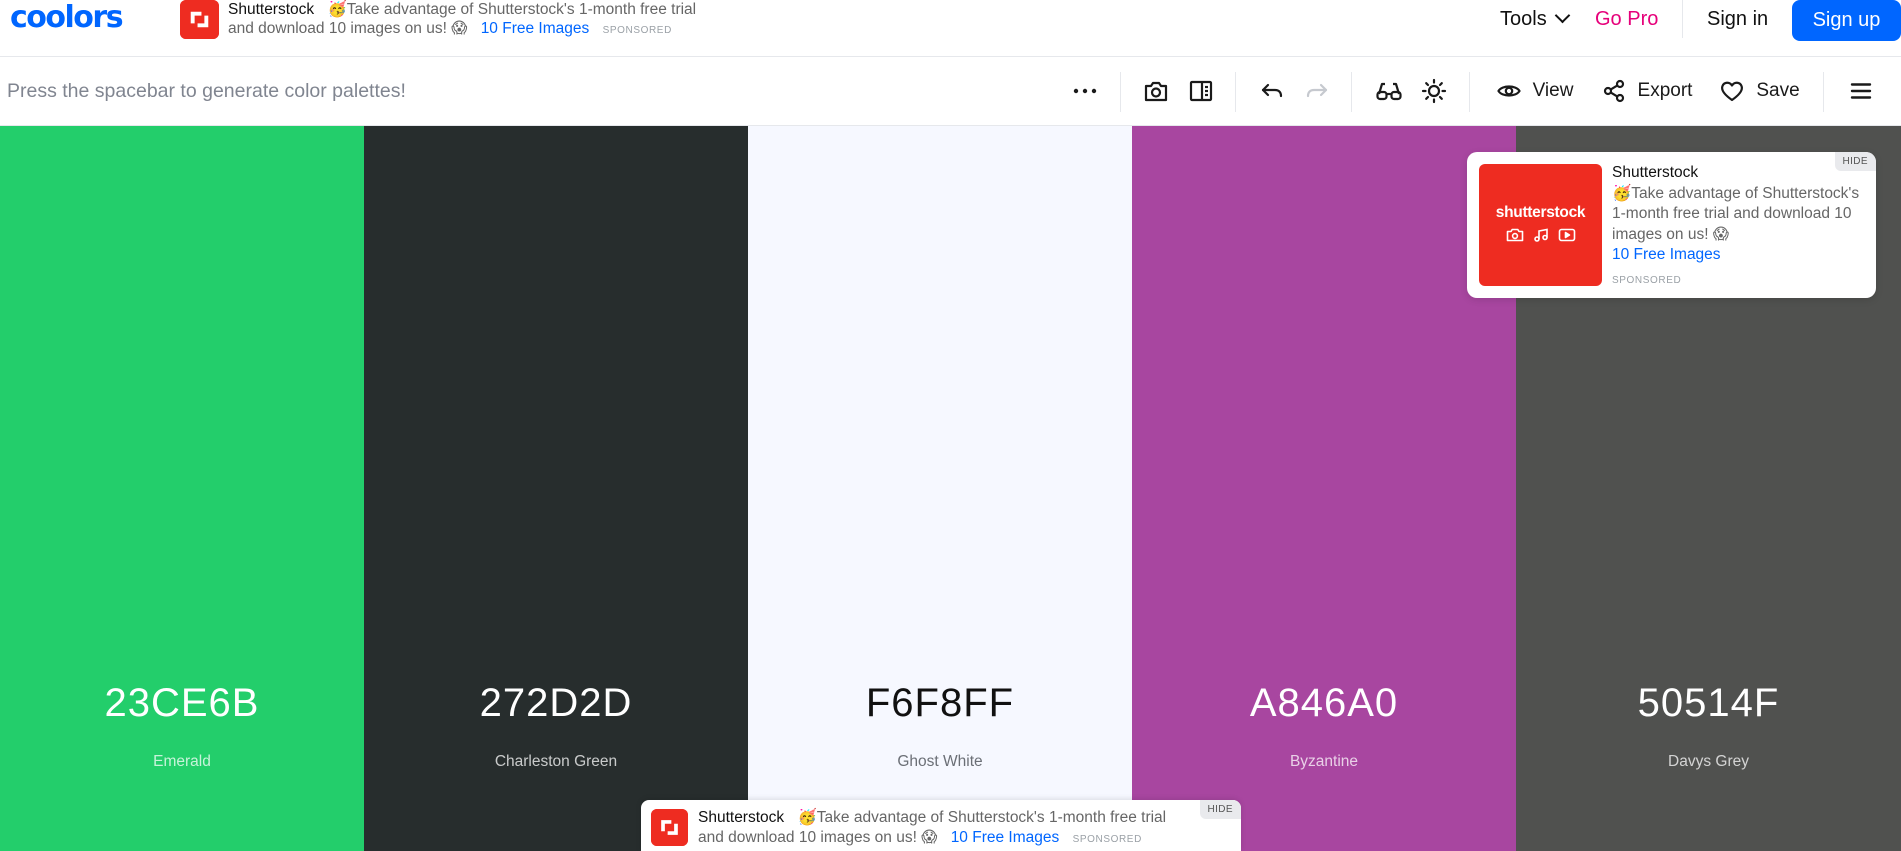 The height and width of the screenshot is (851, 1901). Describe the element at coordinates (1540, 225) in the screenshot. I see `shutterstock-ad-image: shutterstock` at that location.